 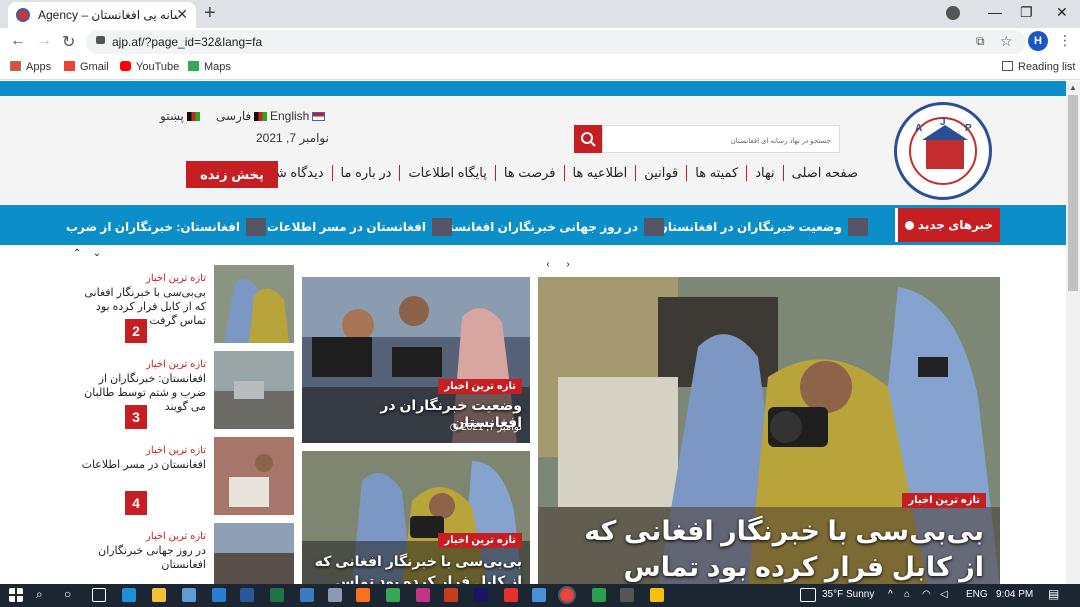 What do you see at coordinates (943, 151) in the screenshot?
I see `site-logo: A J P` at bounding box center [943, 151].